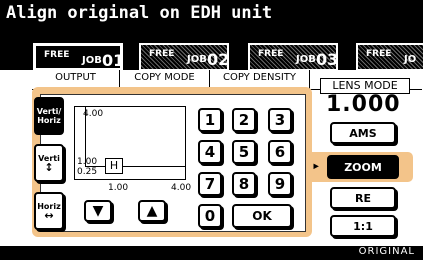 This screenshot has width=423, height=260. I want to click on status-text: ORIGINAL, so click(386, 251).